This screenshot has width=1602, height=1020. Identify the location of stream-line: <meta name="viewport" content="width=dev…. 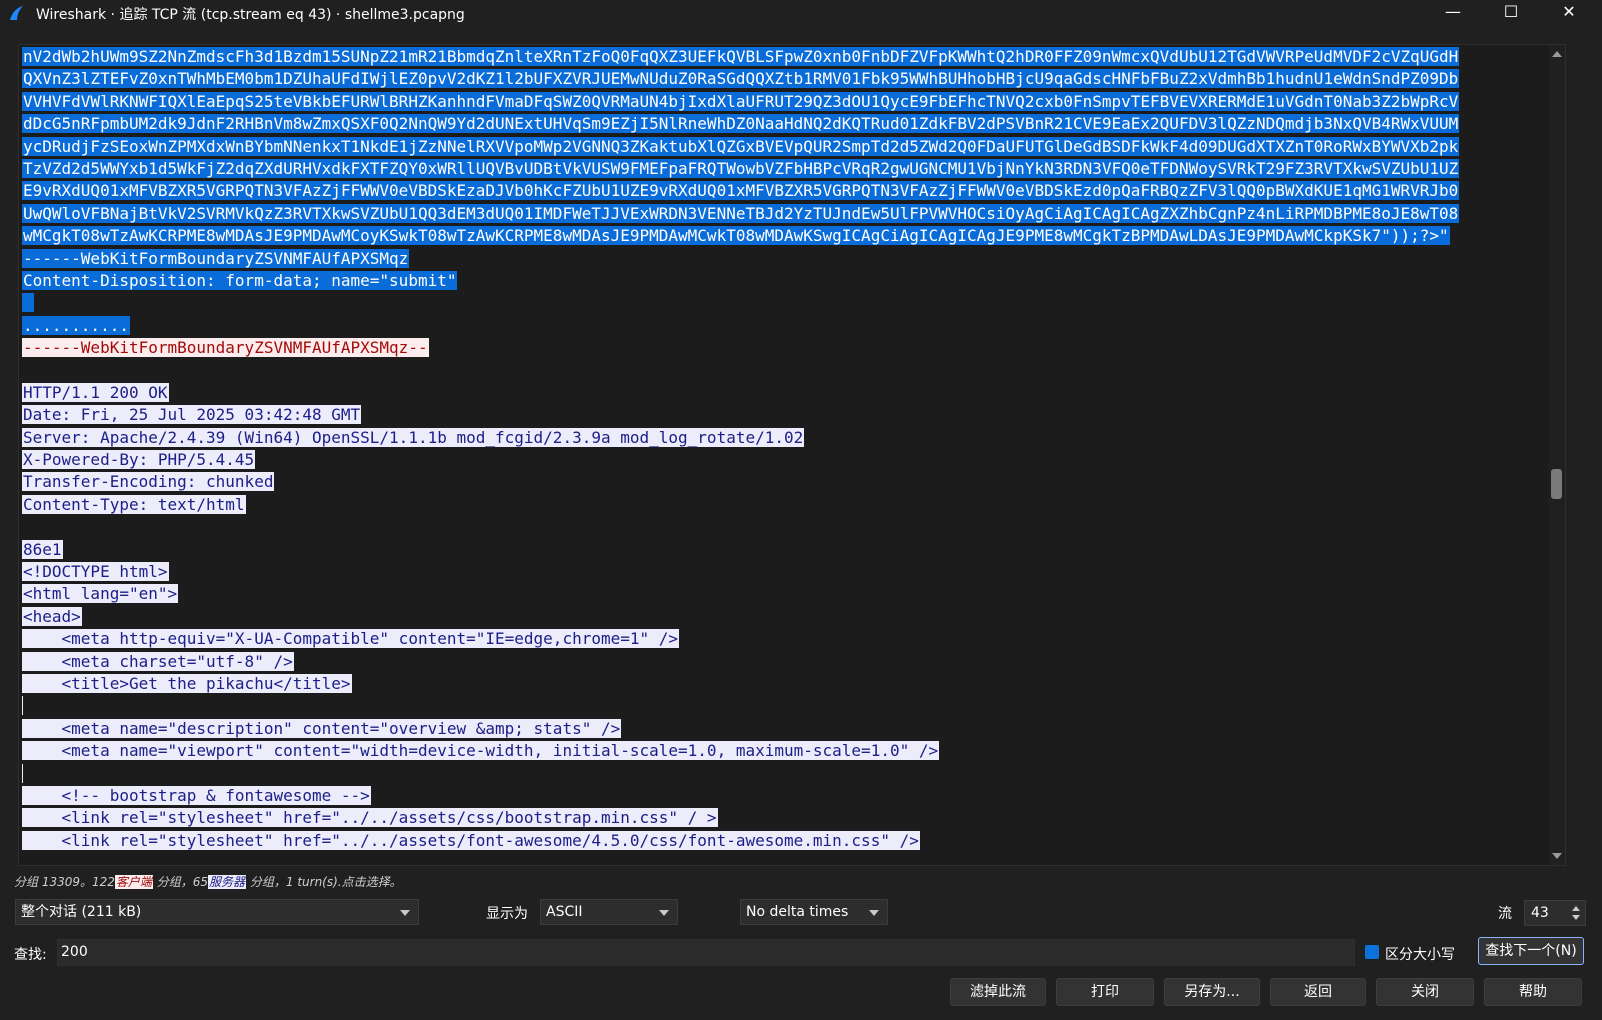
(787, 751).